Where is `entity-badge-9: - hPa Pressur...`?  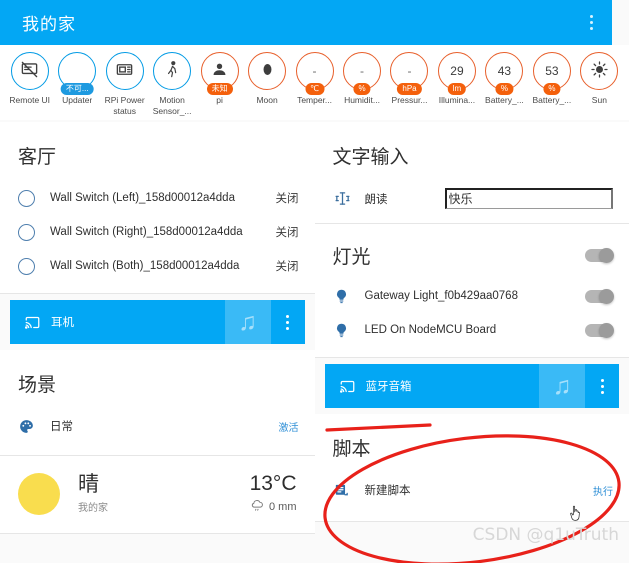 entity-badge-9: - hPa Pressur... is located at coordinates (409, 79).